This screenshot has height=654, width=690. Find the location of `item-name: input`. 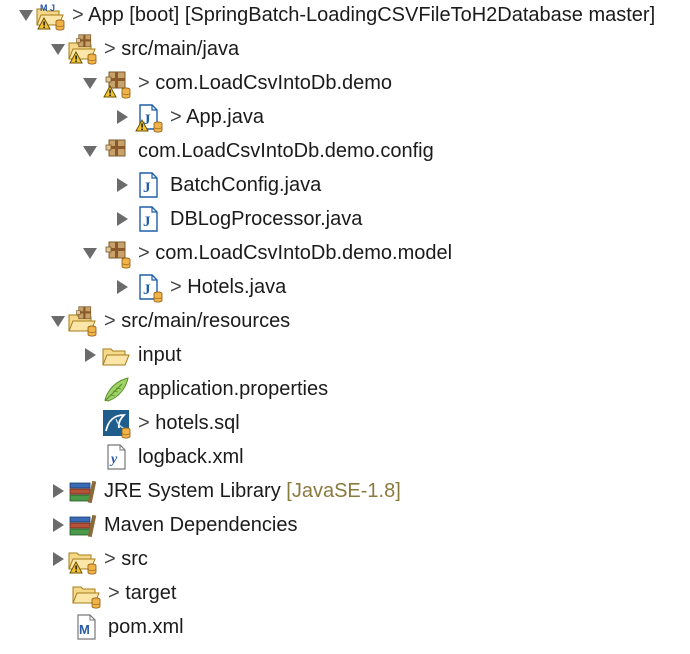

item-name: input is located at coordinates (160, 355).